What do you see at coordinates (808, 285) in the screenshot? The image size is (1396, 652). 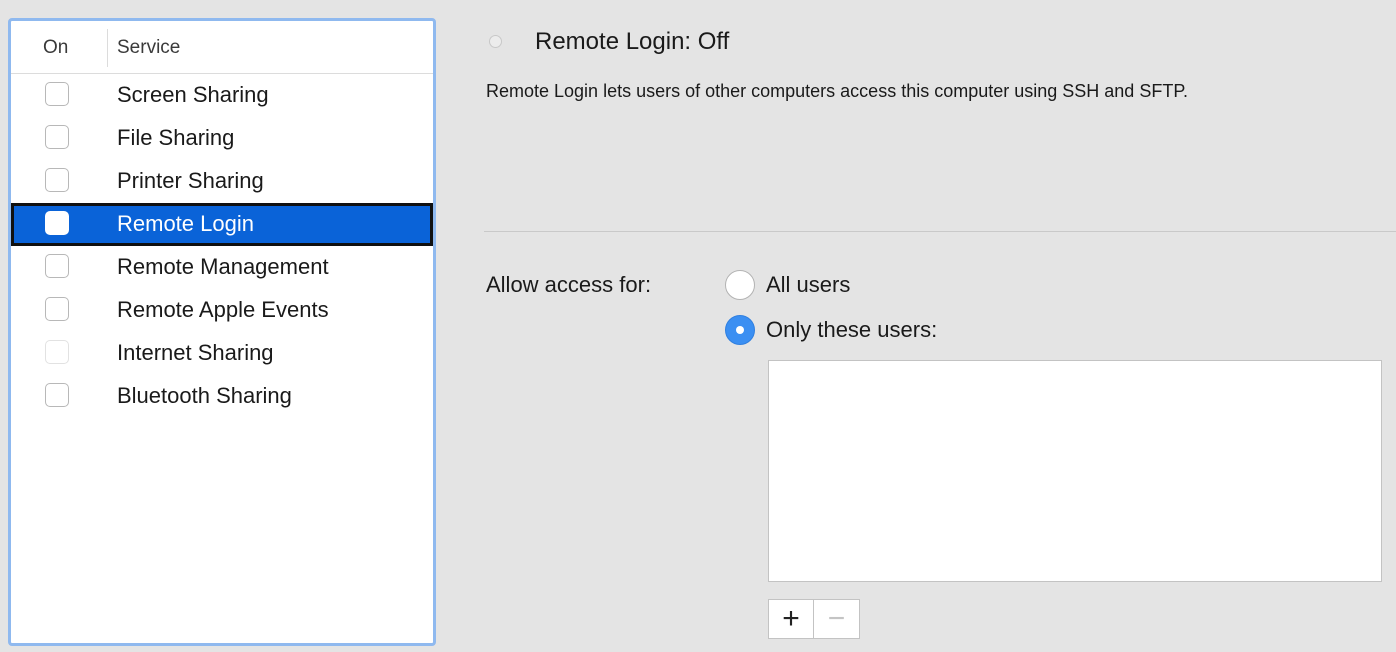 I see `all-users-radio-label: All users` at bounding box center [808, 285].